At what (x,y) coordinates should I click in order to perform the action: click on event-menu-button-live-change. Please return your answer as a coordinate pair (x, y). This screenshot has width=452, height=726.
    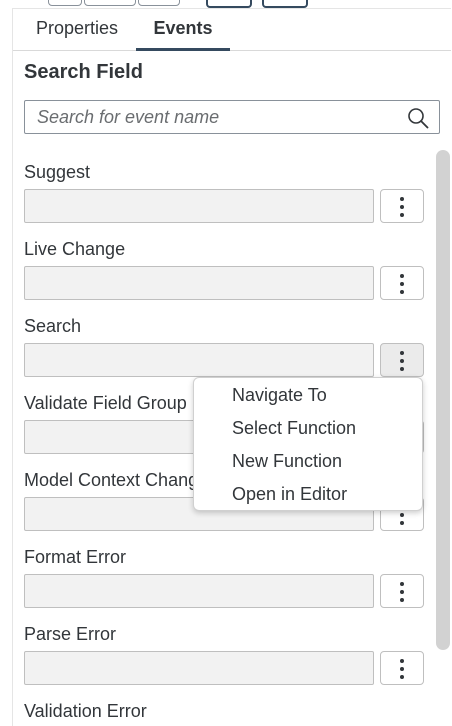
    Looking at the image, I should click on (402, 283).